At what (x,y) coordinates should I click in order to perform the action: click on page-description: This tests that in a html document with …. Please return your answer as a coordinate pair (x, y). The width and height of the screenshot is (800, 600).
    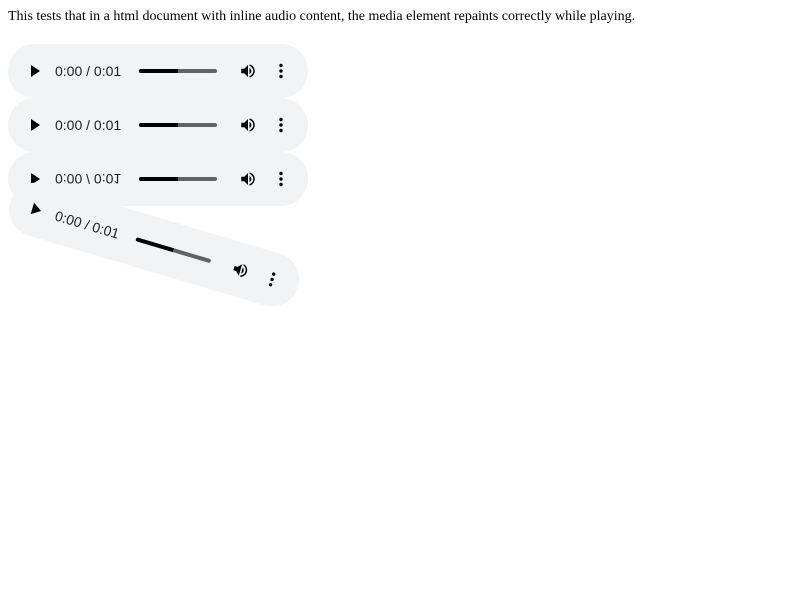
    Looking at the image, I should click on (322, 16).